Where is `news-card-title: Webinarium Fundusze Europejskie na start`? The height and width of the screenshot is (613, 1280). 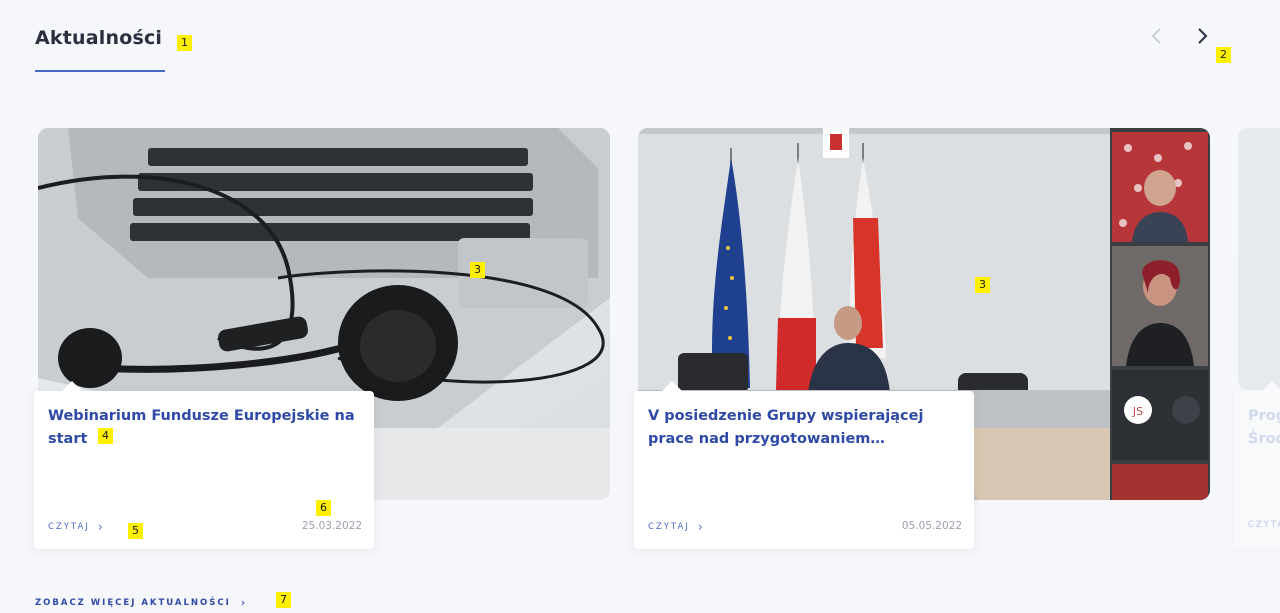 news-card-title: Webinarium Fundusze Europejskie na start is located at coordinates (203, 428).